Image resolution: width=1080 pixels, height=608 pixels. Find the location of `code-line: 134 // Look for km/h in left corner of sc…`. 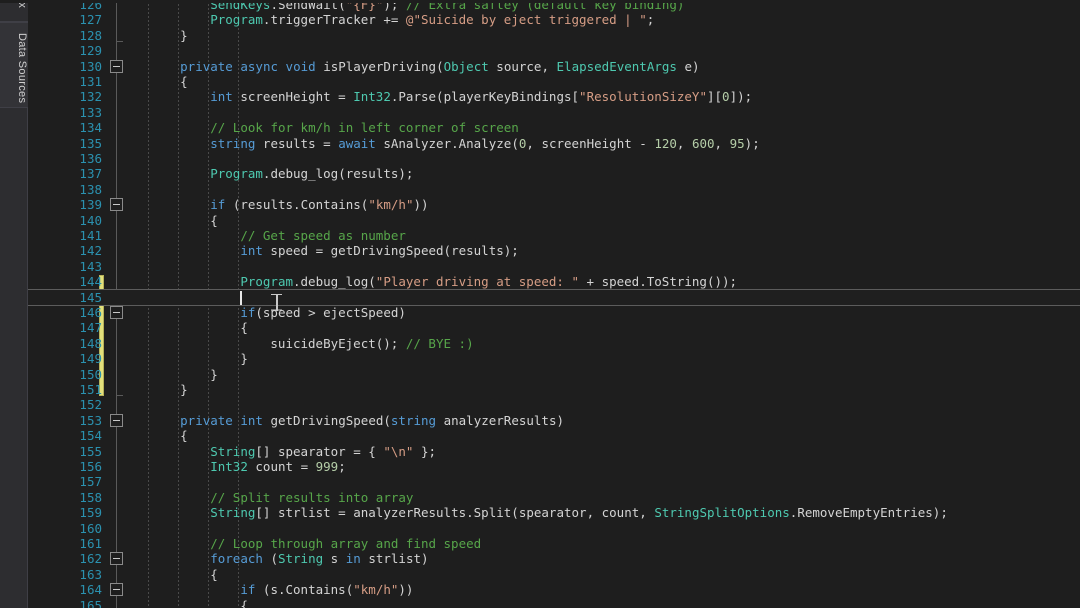

code-line: 134 // Look for km/h in left corner of sc… is located at coordinates (554, 127).